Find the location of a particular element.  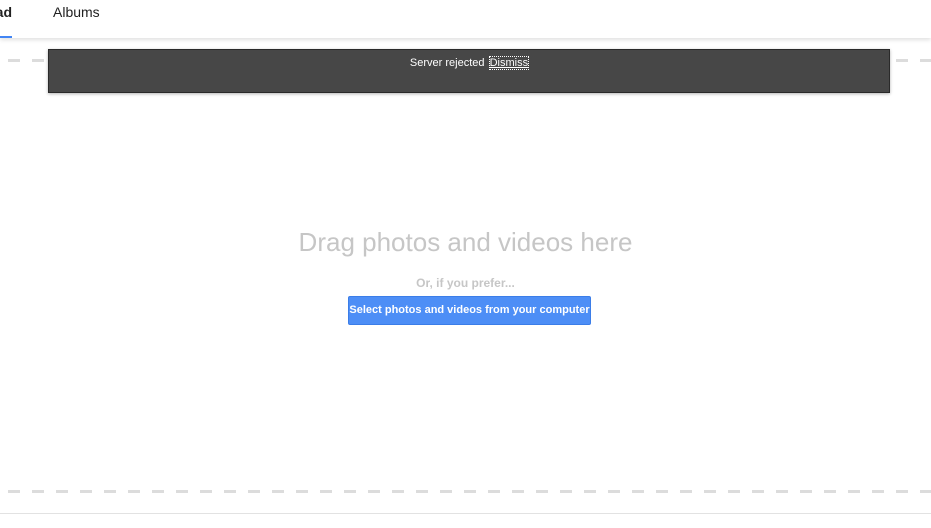

tab-upload: ad is located at coordinates (6, 19).